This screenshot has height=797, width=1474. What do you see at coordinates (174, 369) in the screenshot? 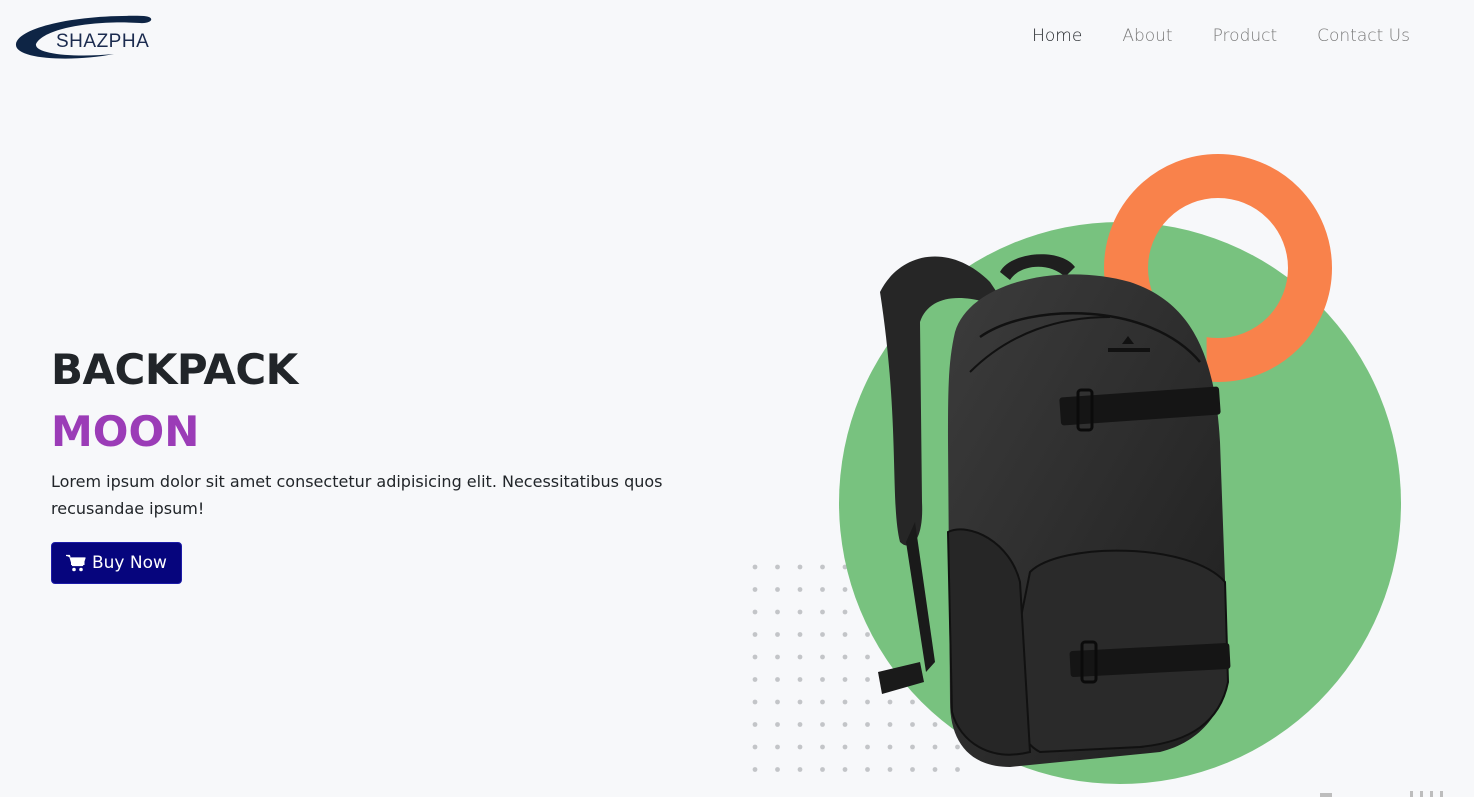
I see `hero-title: BACKPACK` at bounding box center [174, 369].